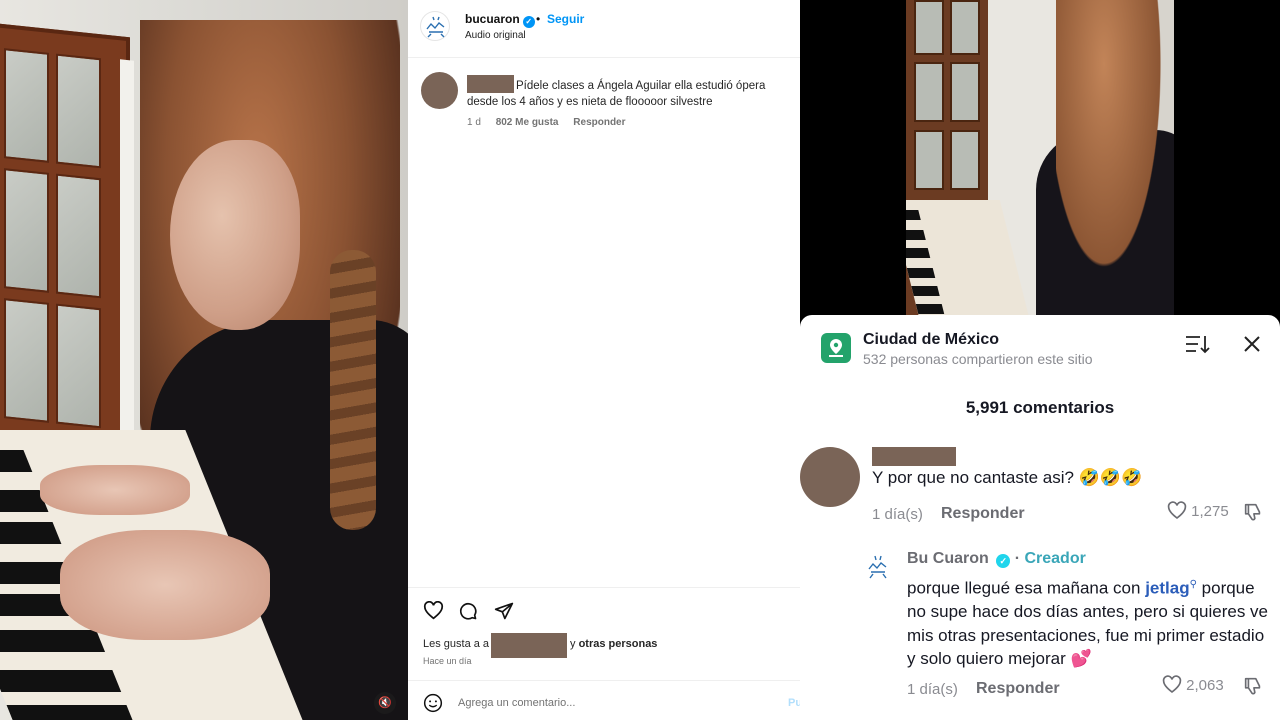 This screenshot has width=1280, height=720. I want to click on piano-keys-image, so click(969, 265).